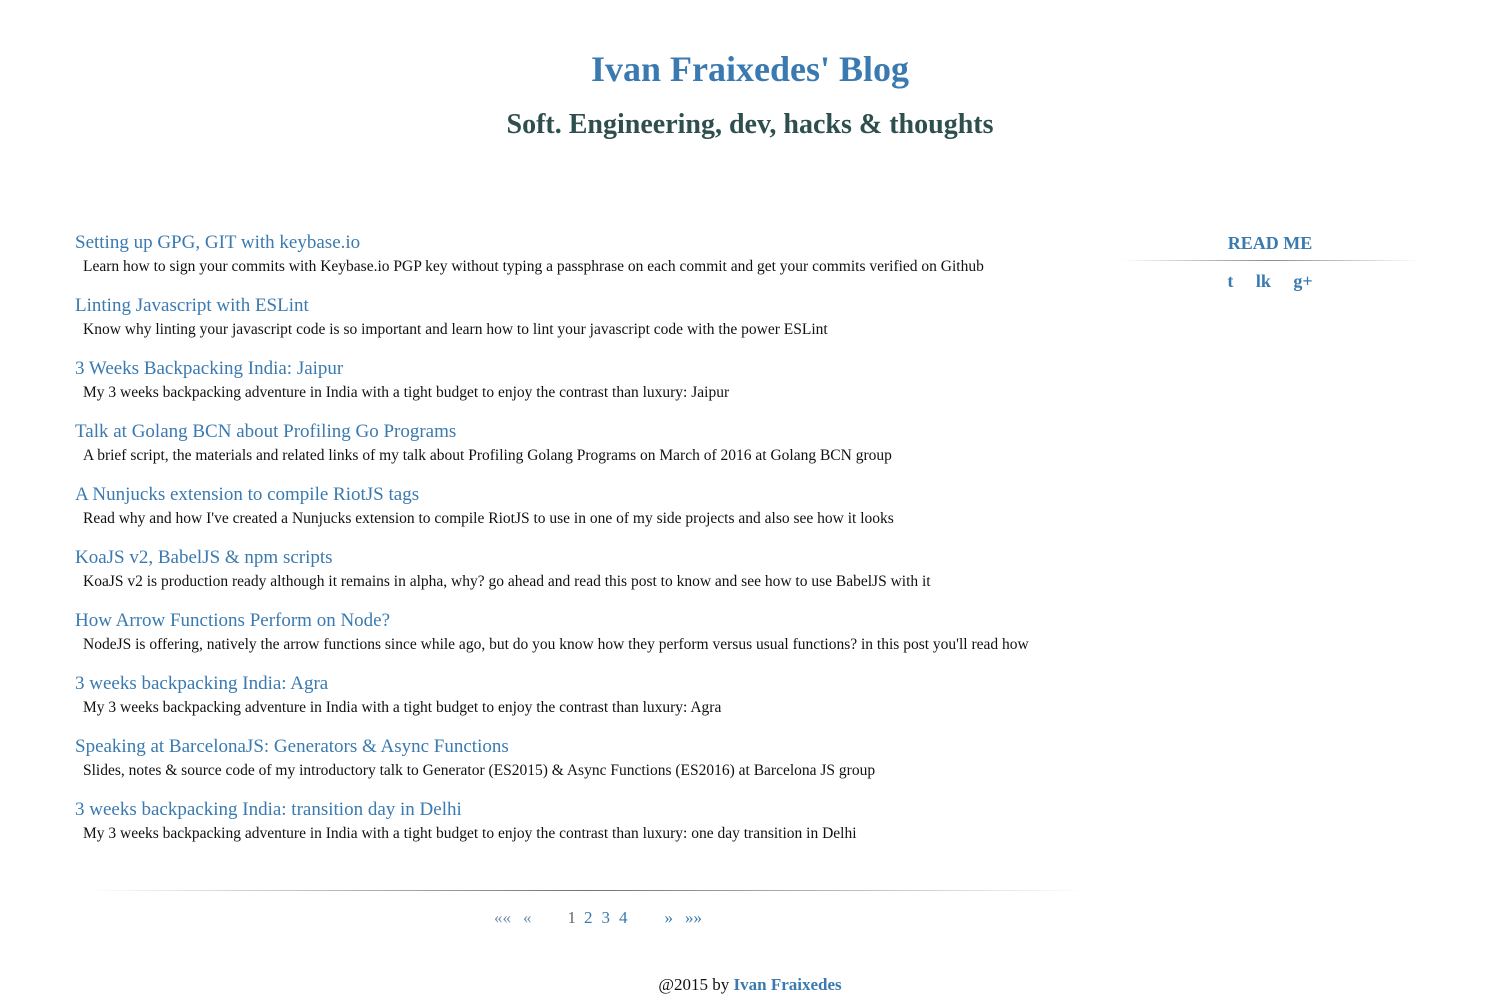 This screenshot has height=1000, width=1500. What do you see at coordinates (1270, 243) in the screenshot?
I see `read-me-link: READ ME` at bounding box center [1270, 243].